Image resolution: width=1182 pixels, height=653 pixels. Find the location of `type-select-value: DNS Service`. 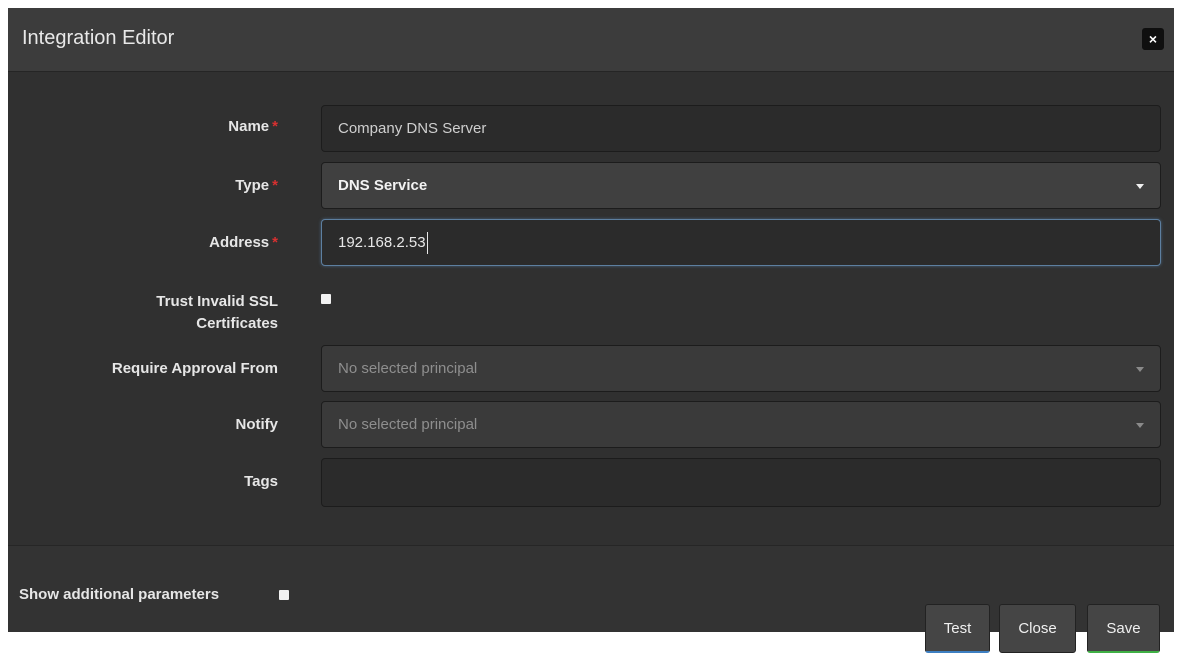

type-select-value: DNS Service is located at coordinates (383, 185).